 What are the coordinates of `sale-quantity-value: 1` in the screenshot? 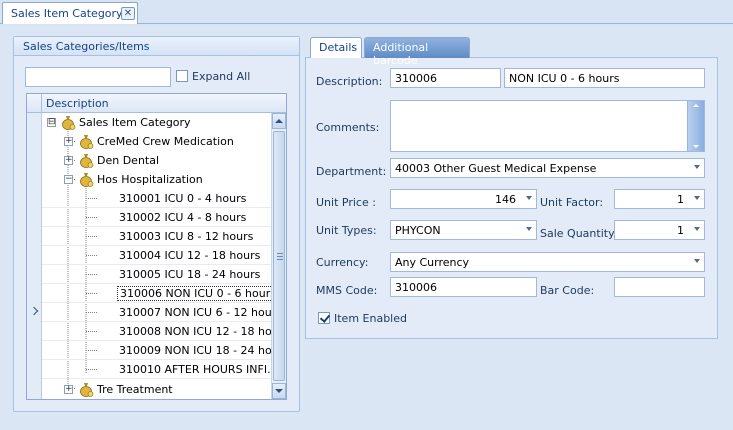 It's located at (680, 230).